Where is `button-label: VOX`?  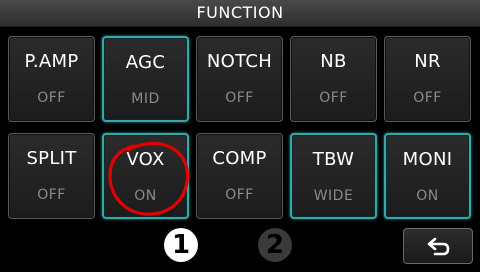 button-label: VOX is located at coordinates (145, 159).